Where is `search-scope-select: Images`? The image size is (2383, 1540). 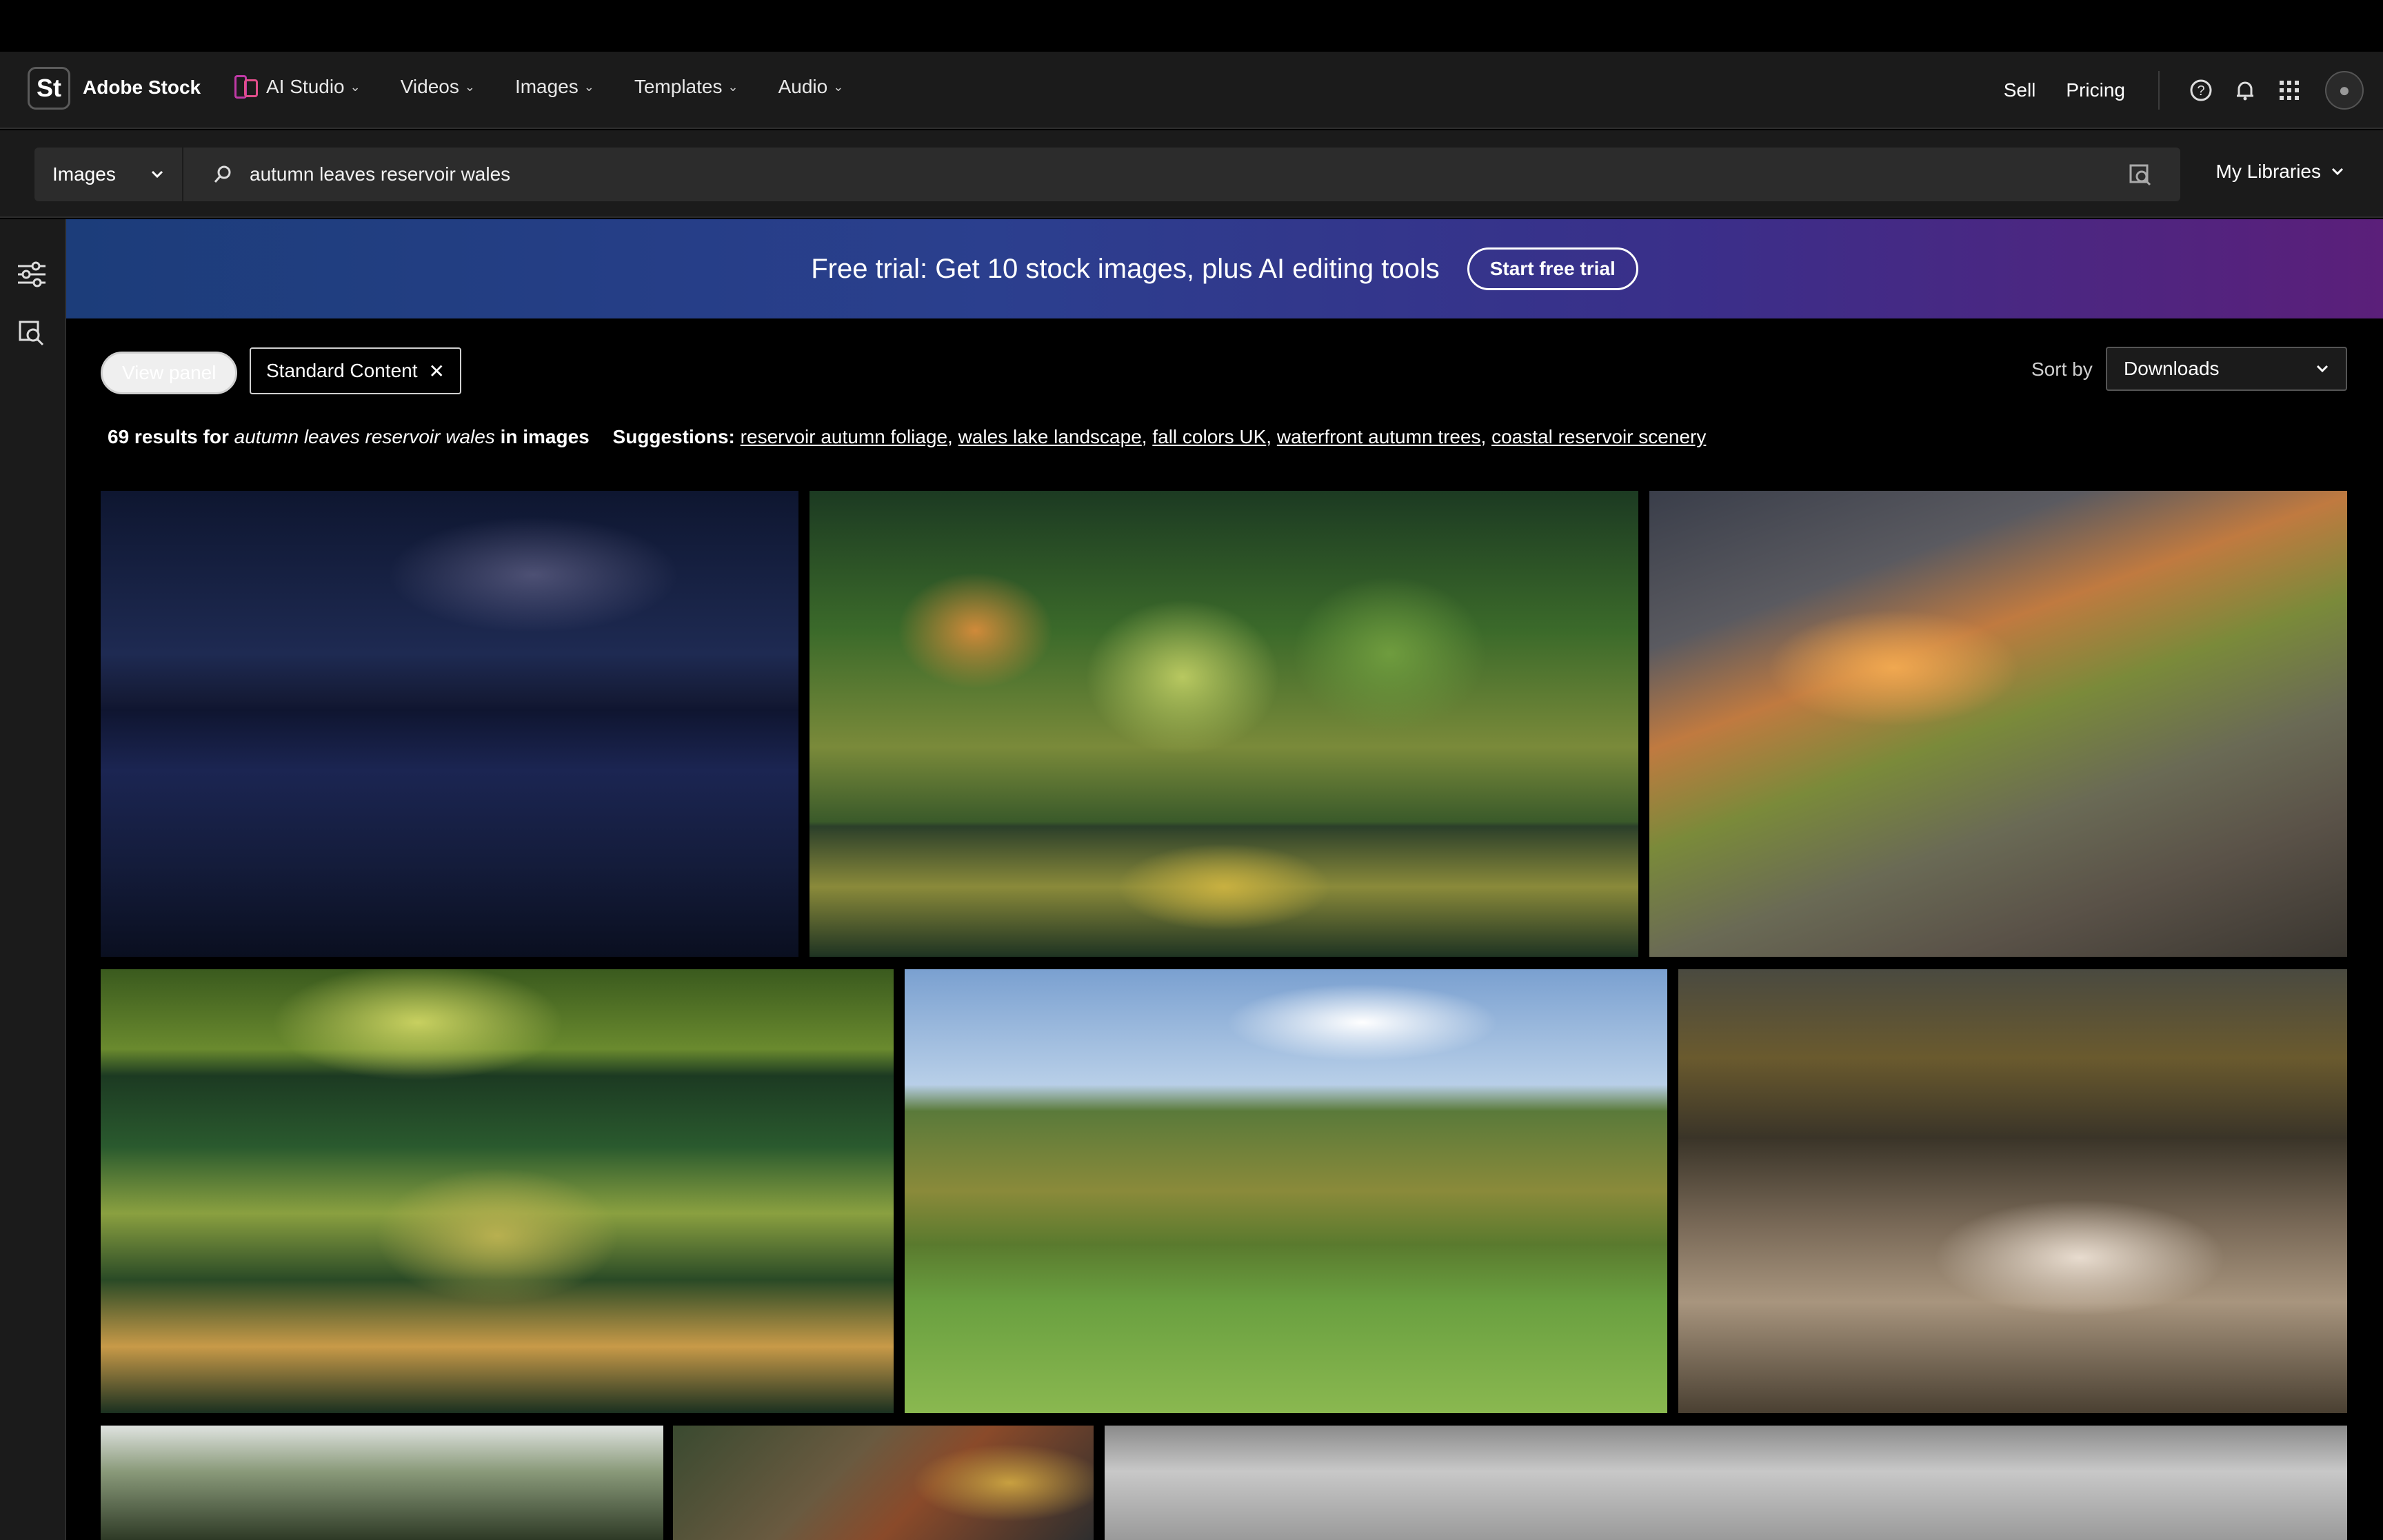
search-scope-select: Images is located at coordinates (108, 175).